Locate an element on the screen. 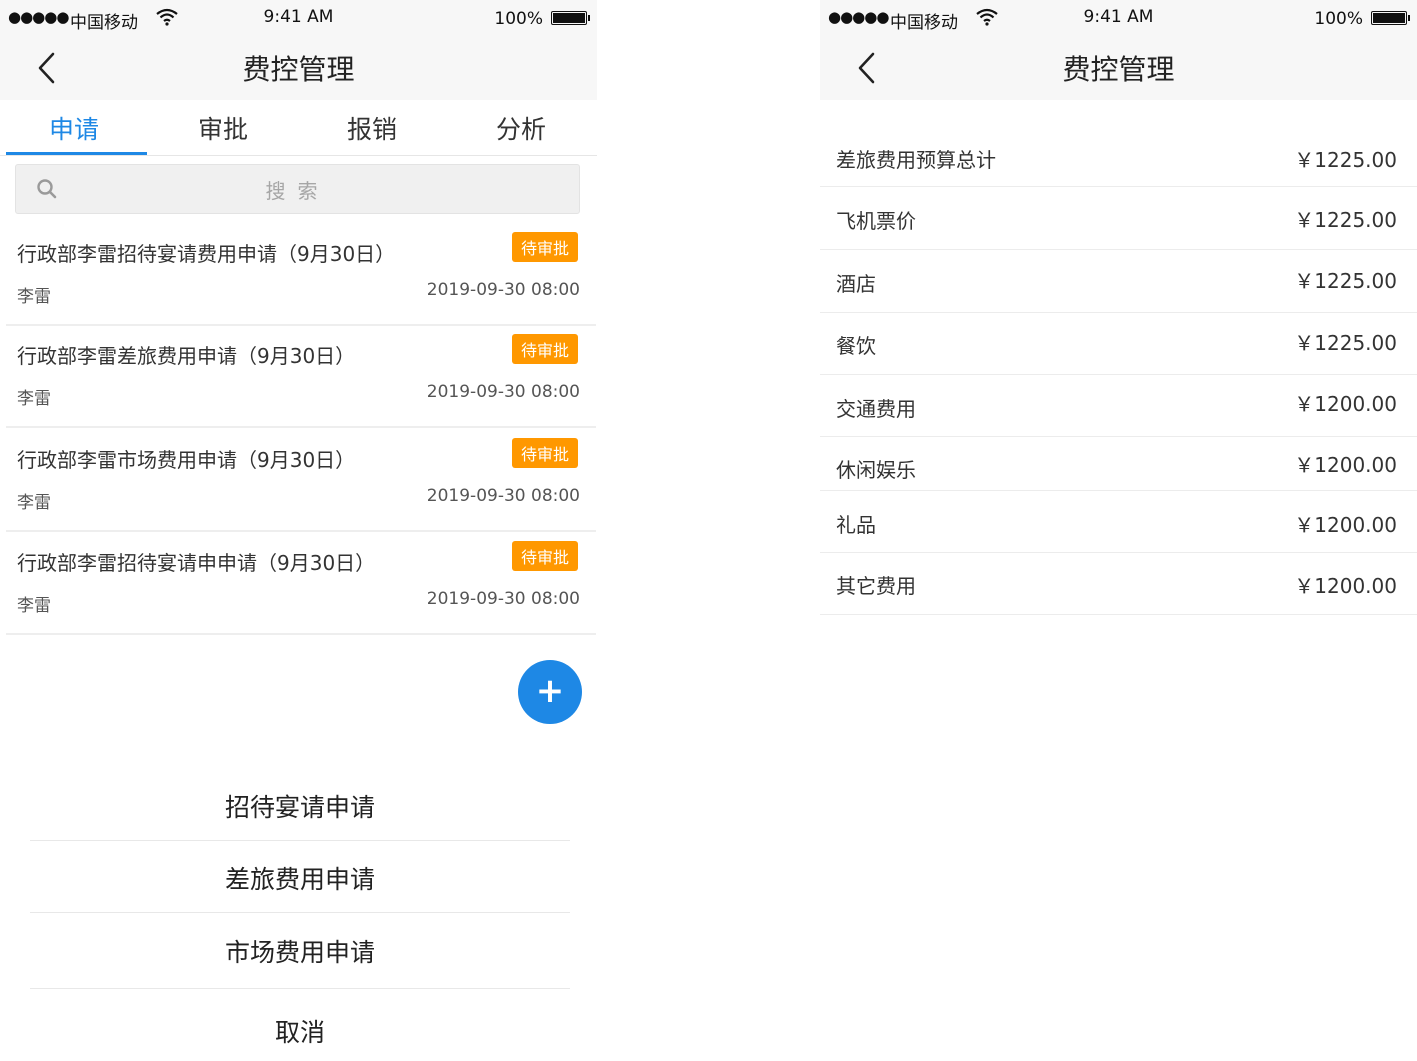 The image size is (1417, 1061). budget-label: 餐饮 is located at coordinates (856, 346).